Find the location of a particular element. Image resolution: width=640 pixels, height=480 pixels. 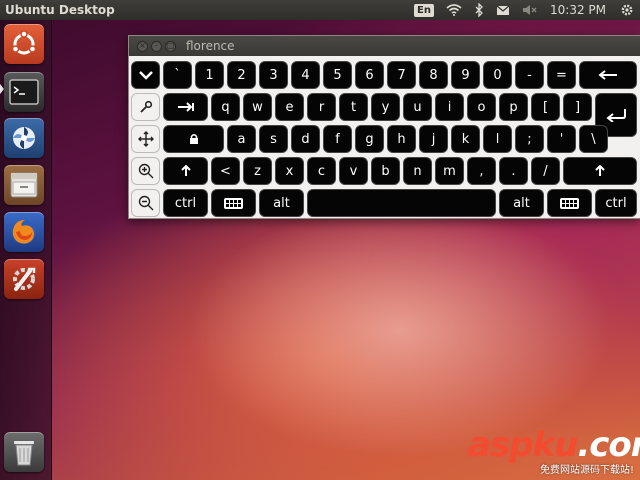

sound-indicator is located at coordinates (530, 10).